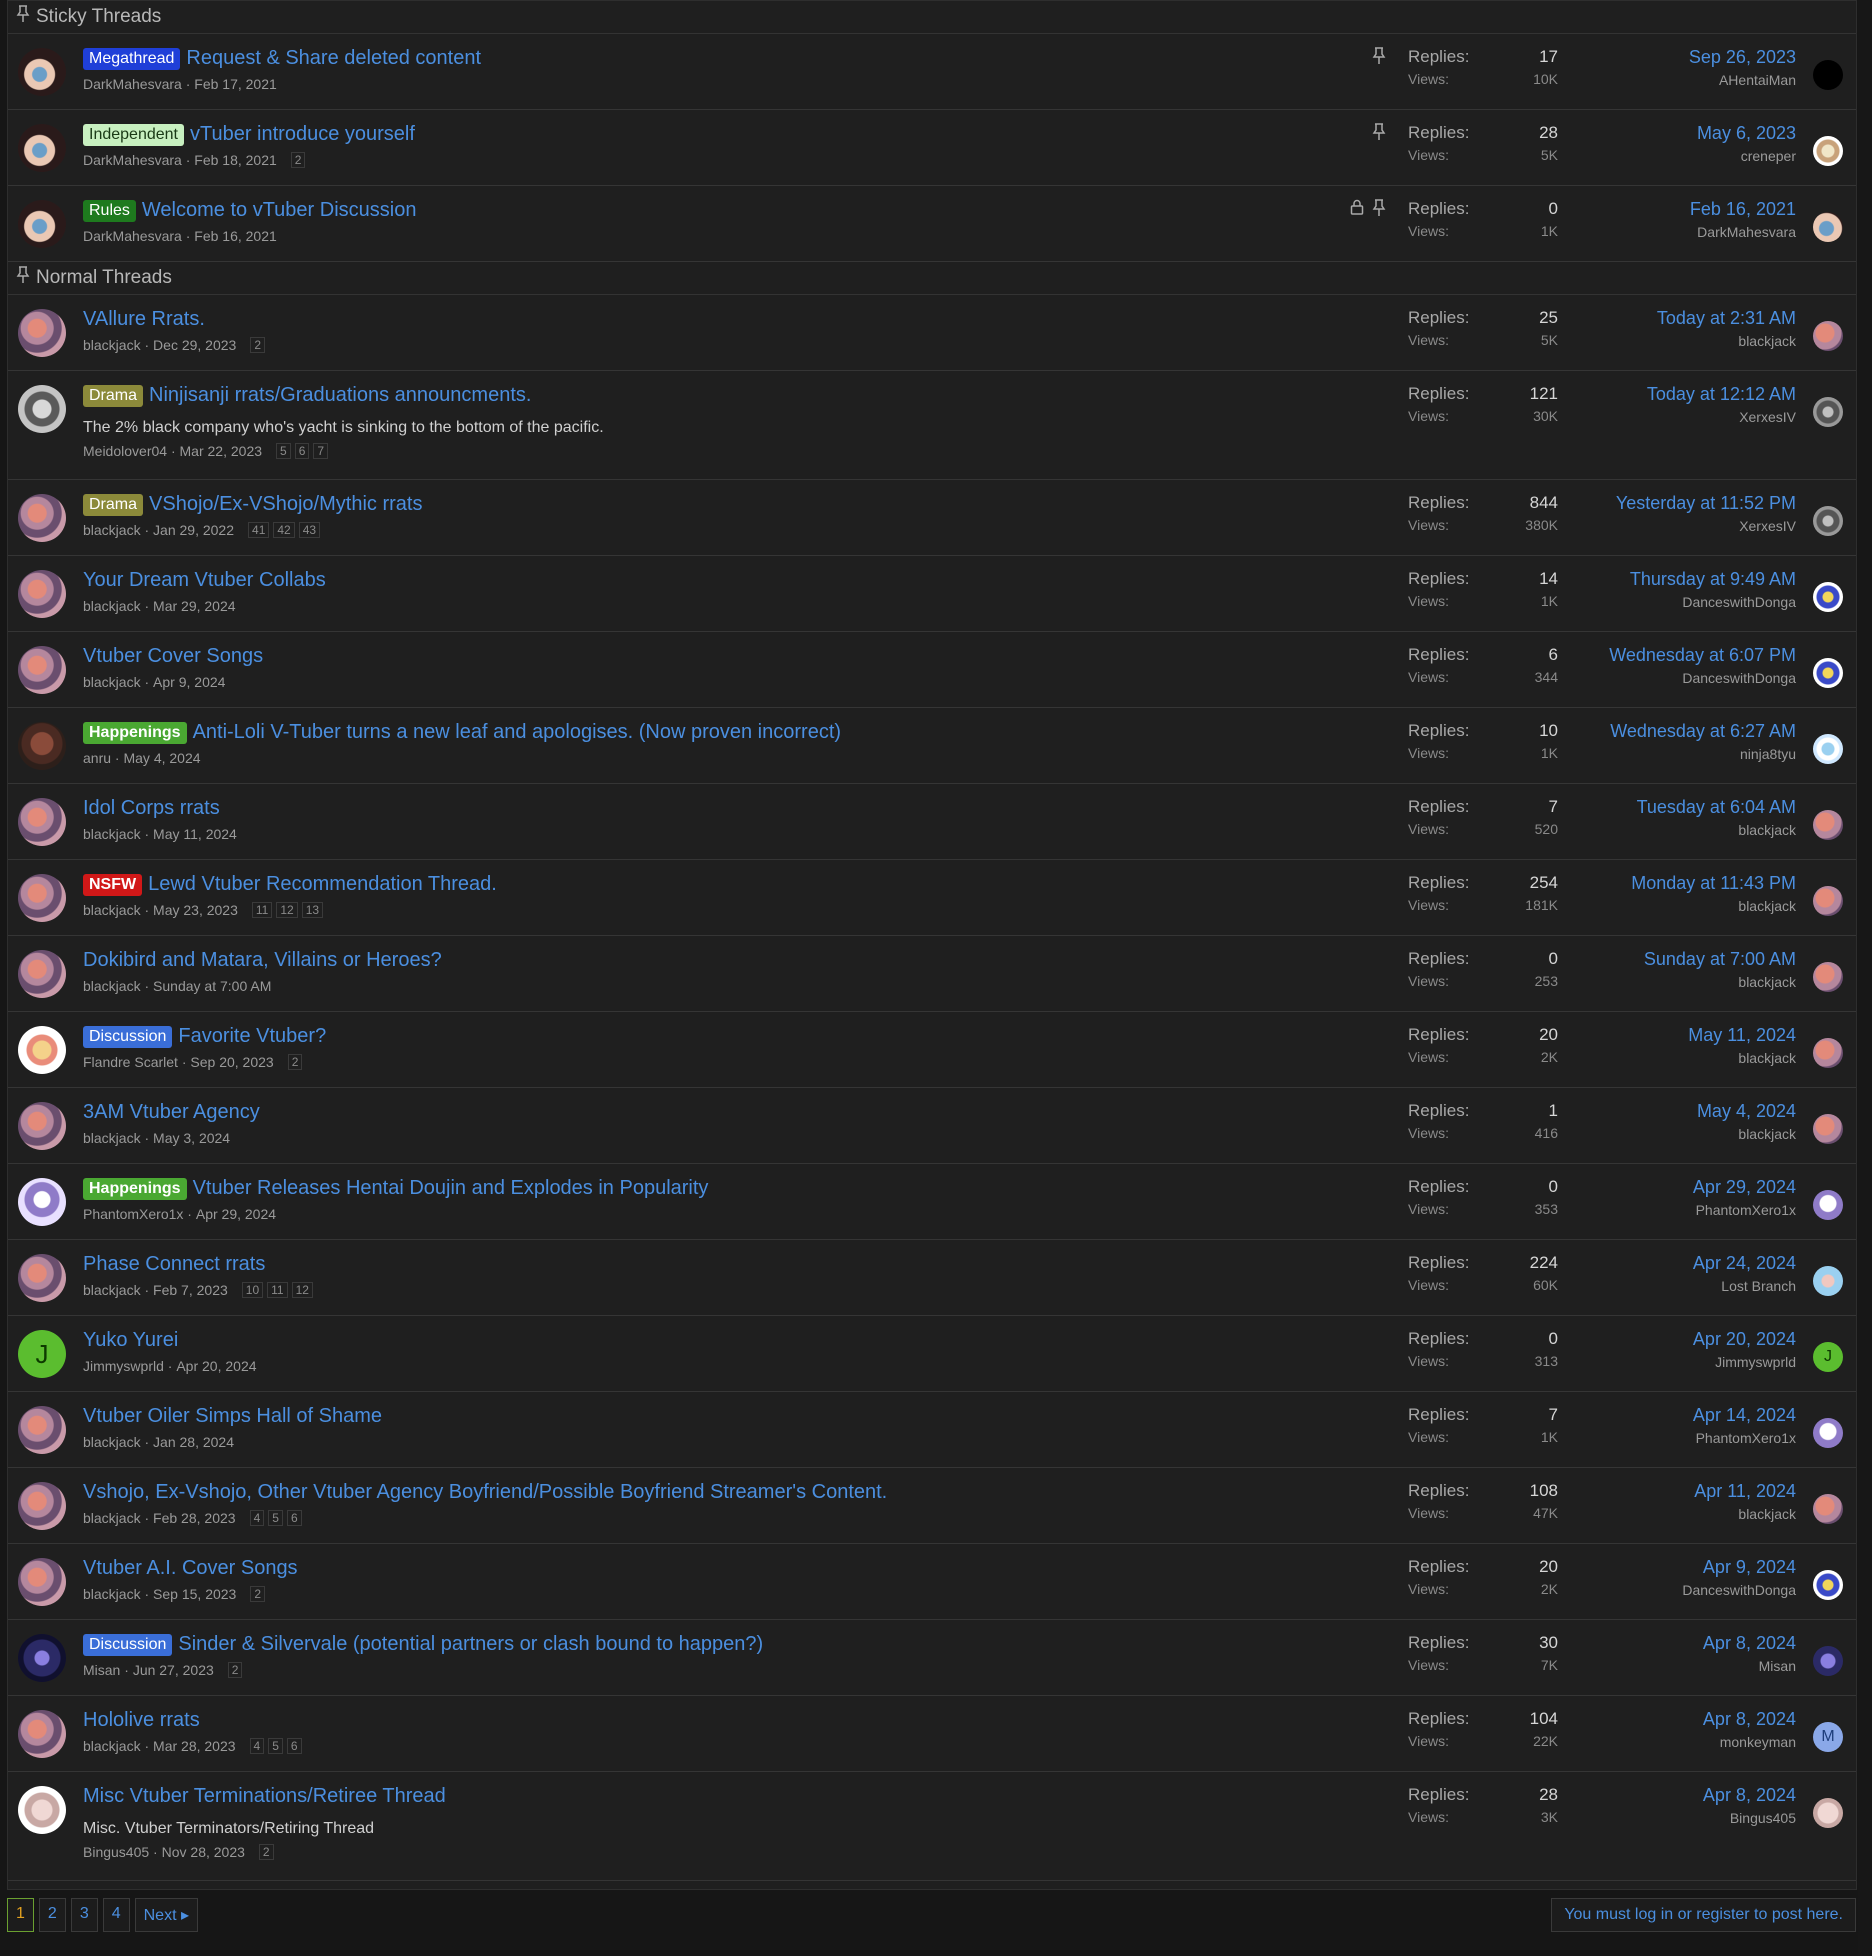 This screenshot has height=1956, width=1872. Describe the element at coordinates (166, 1915) in the screenshot. I see `next-page-button: Next ▸` at that location.